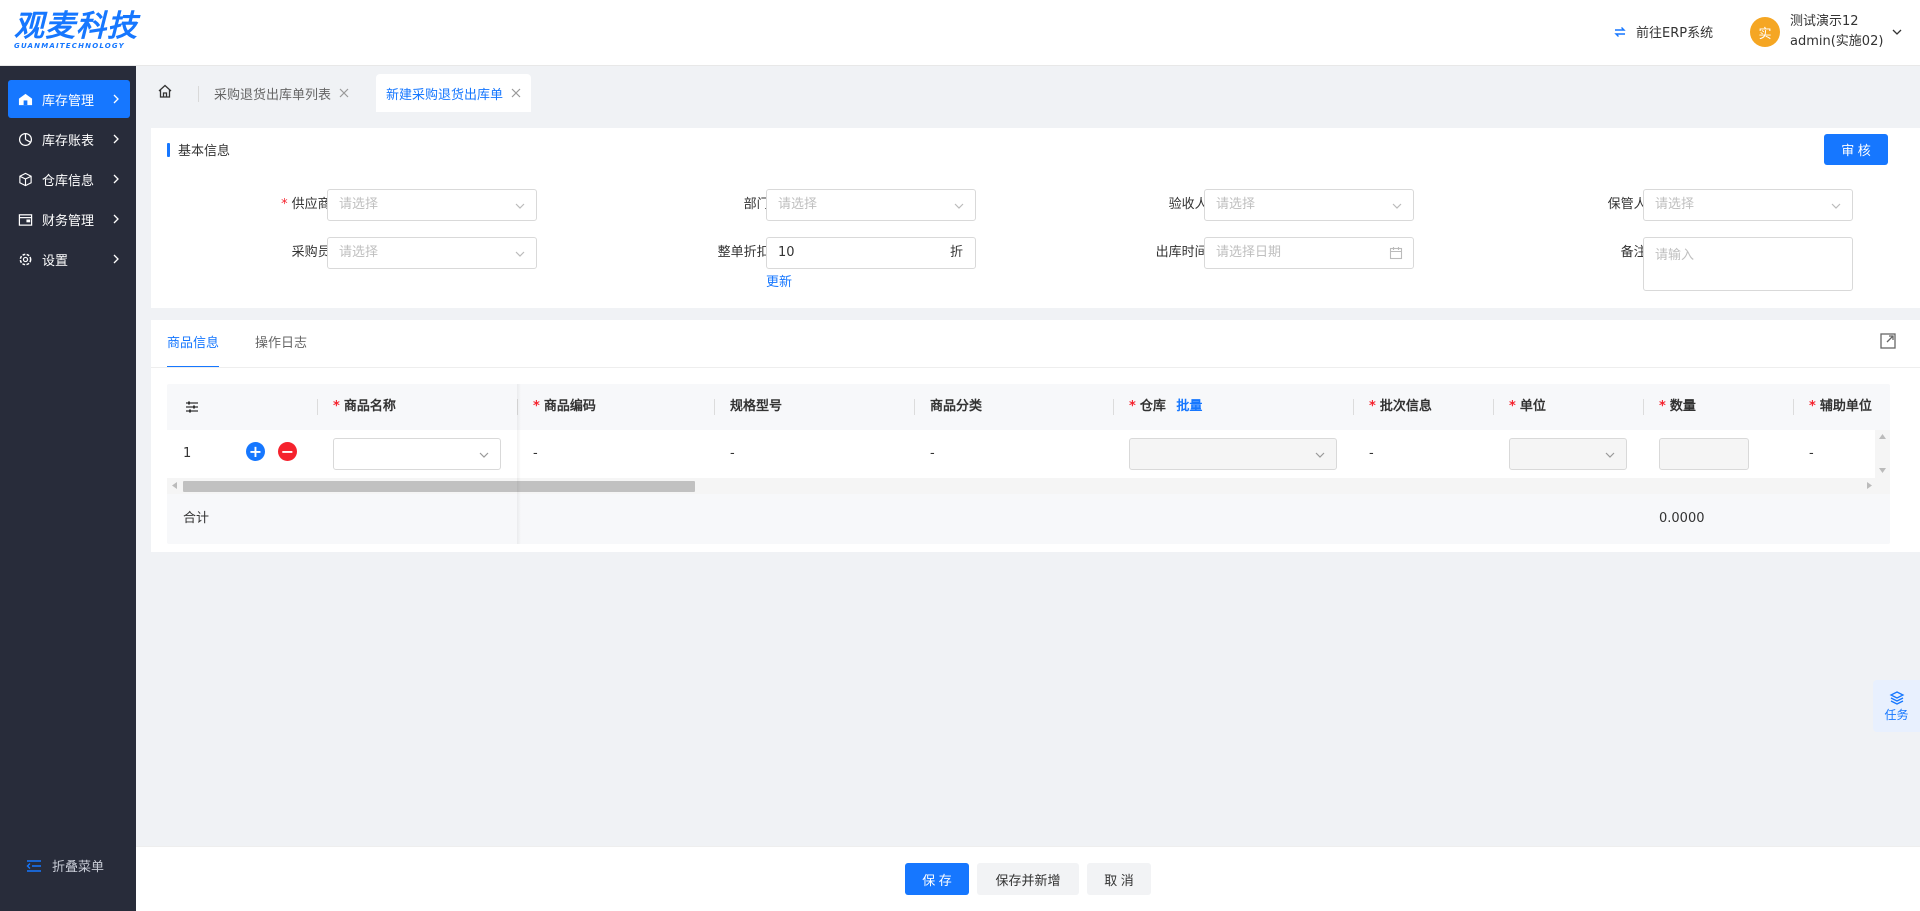 The image size is (1920, 911). I want to click on scroll-right-icon, so click(1869, 485).